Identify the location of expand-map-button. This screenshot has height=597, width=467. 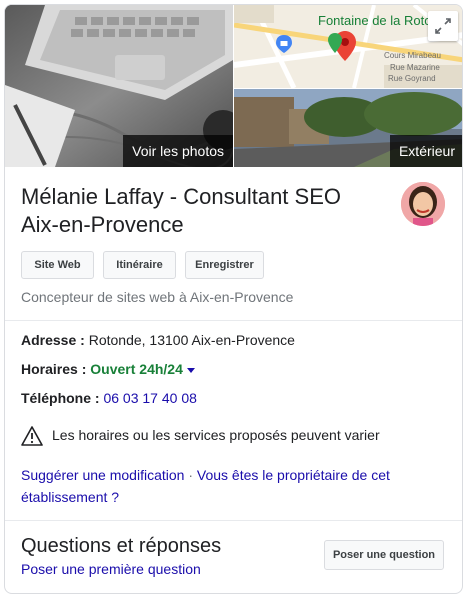
(443, 26).